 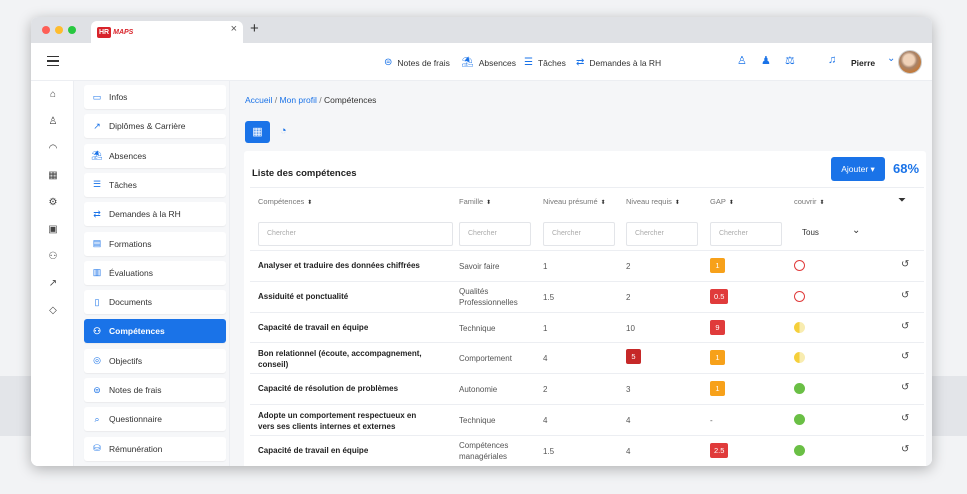 What do you see at coordinates (417, 62) in the screenshot?
I see `topnav-notes-de-frais: ⊜ Notes de frais` at bounding box center [417, 62].